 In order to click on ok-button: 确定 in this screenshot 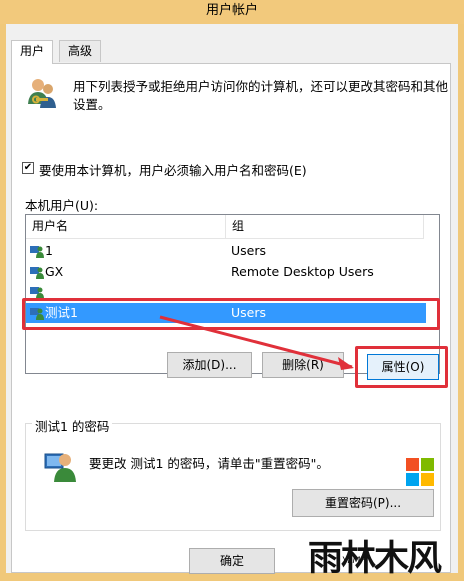, I will do `click(232, 561)`.